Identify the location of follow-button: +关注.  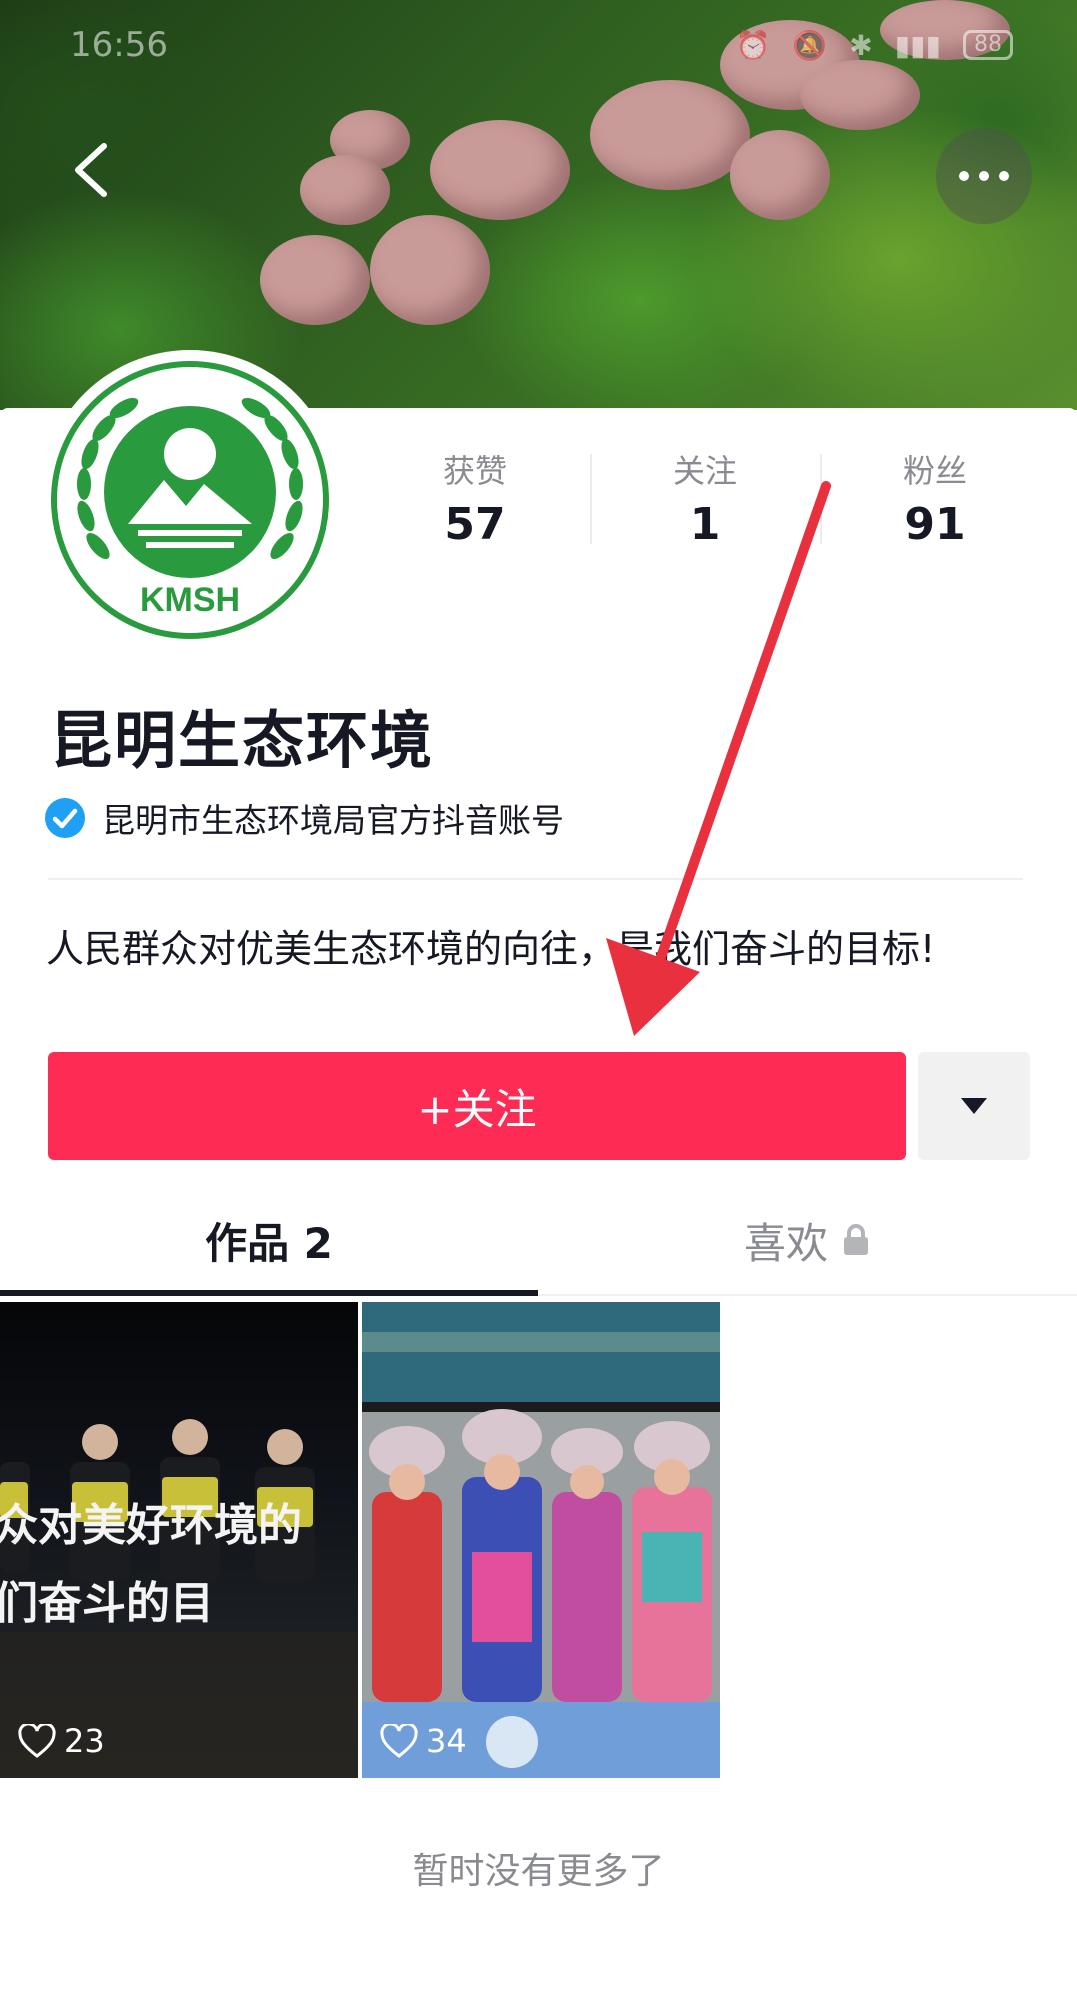
(477, 1106).